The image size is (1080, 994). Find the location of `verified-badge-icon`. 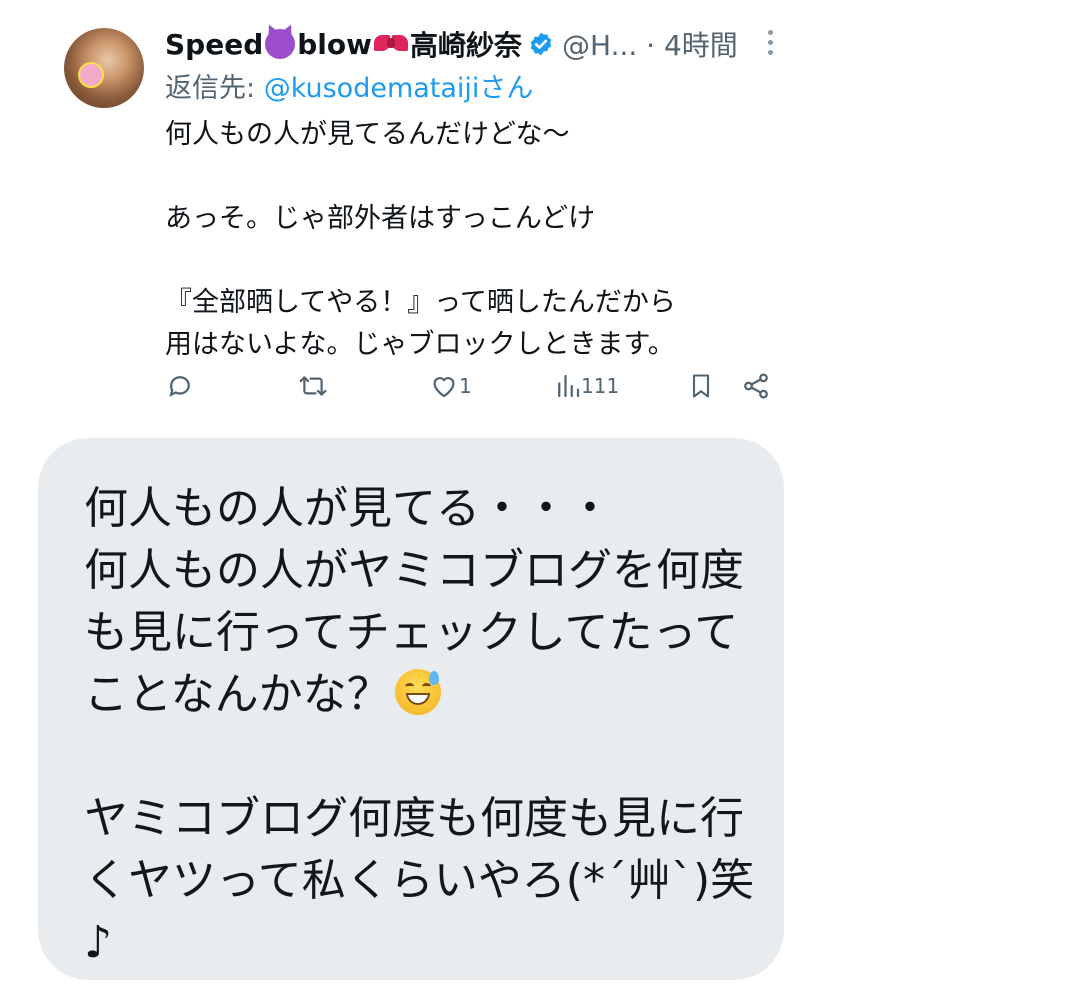

verified-badge-icon is located at coordinates (541, 44).